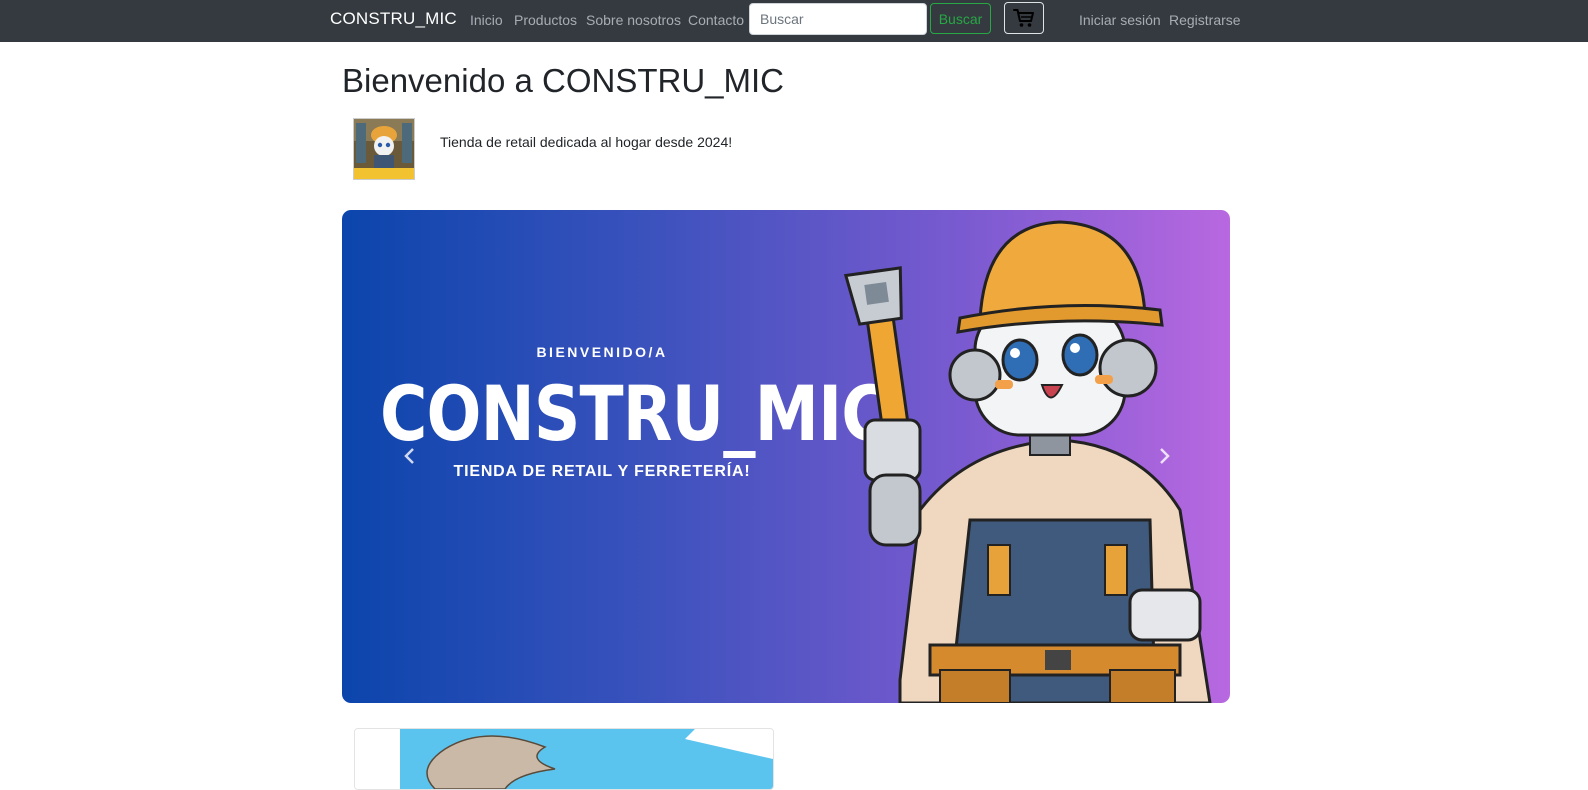 The height and width of the screenshot is (790, 1588). Describe the element at coordinates (1120, 20) in the screenshot. I see `login-link: Iniciar sesión` at that location.